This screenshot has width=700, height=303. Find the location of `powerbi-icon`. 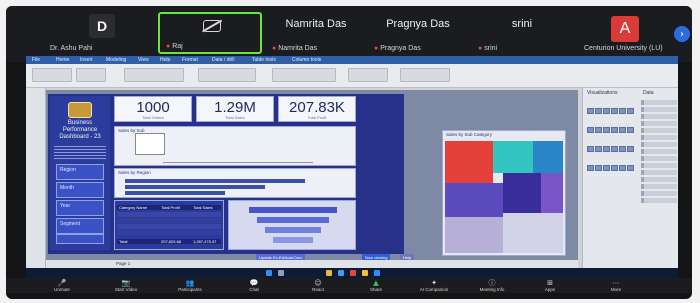

powerbi-icon is located at coordinates (365, 273).